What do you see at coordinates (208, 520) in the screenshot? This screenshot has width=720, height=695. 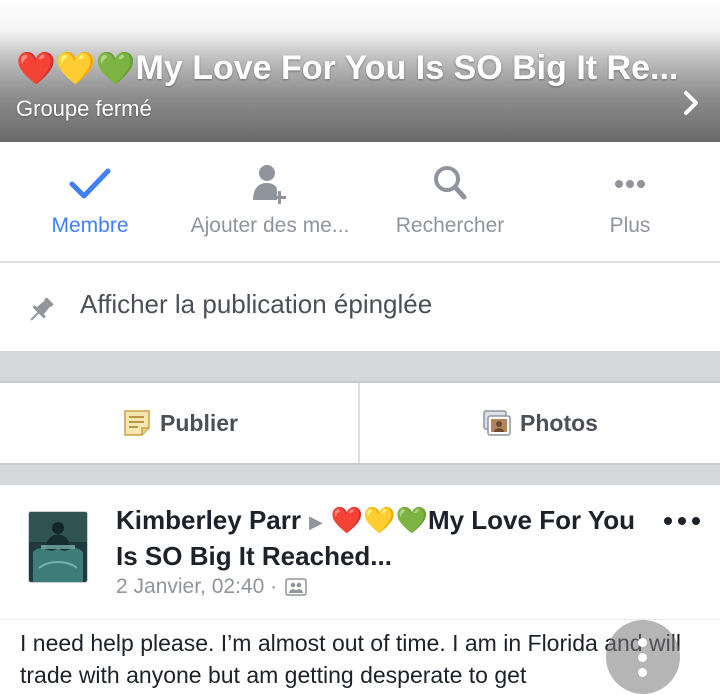 I see `post-author: Kimberley Parr` at bounding box center [208, 520].